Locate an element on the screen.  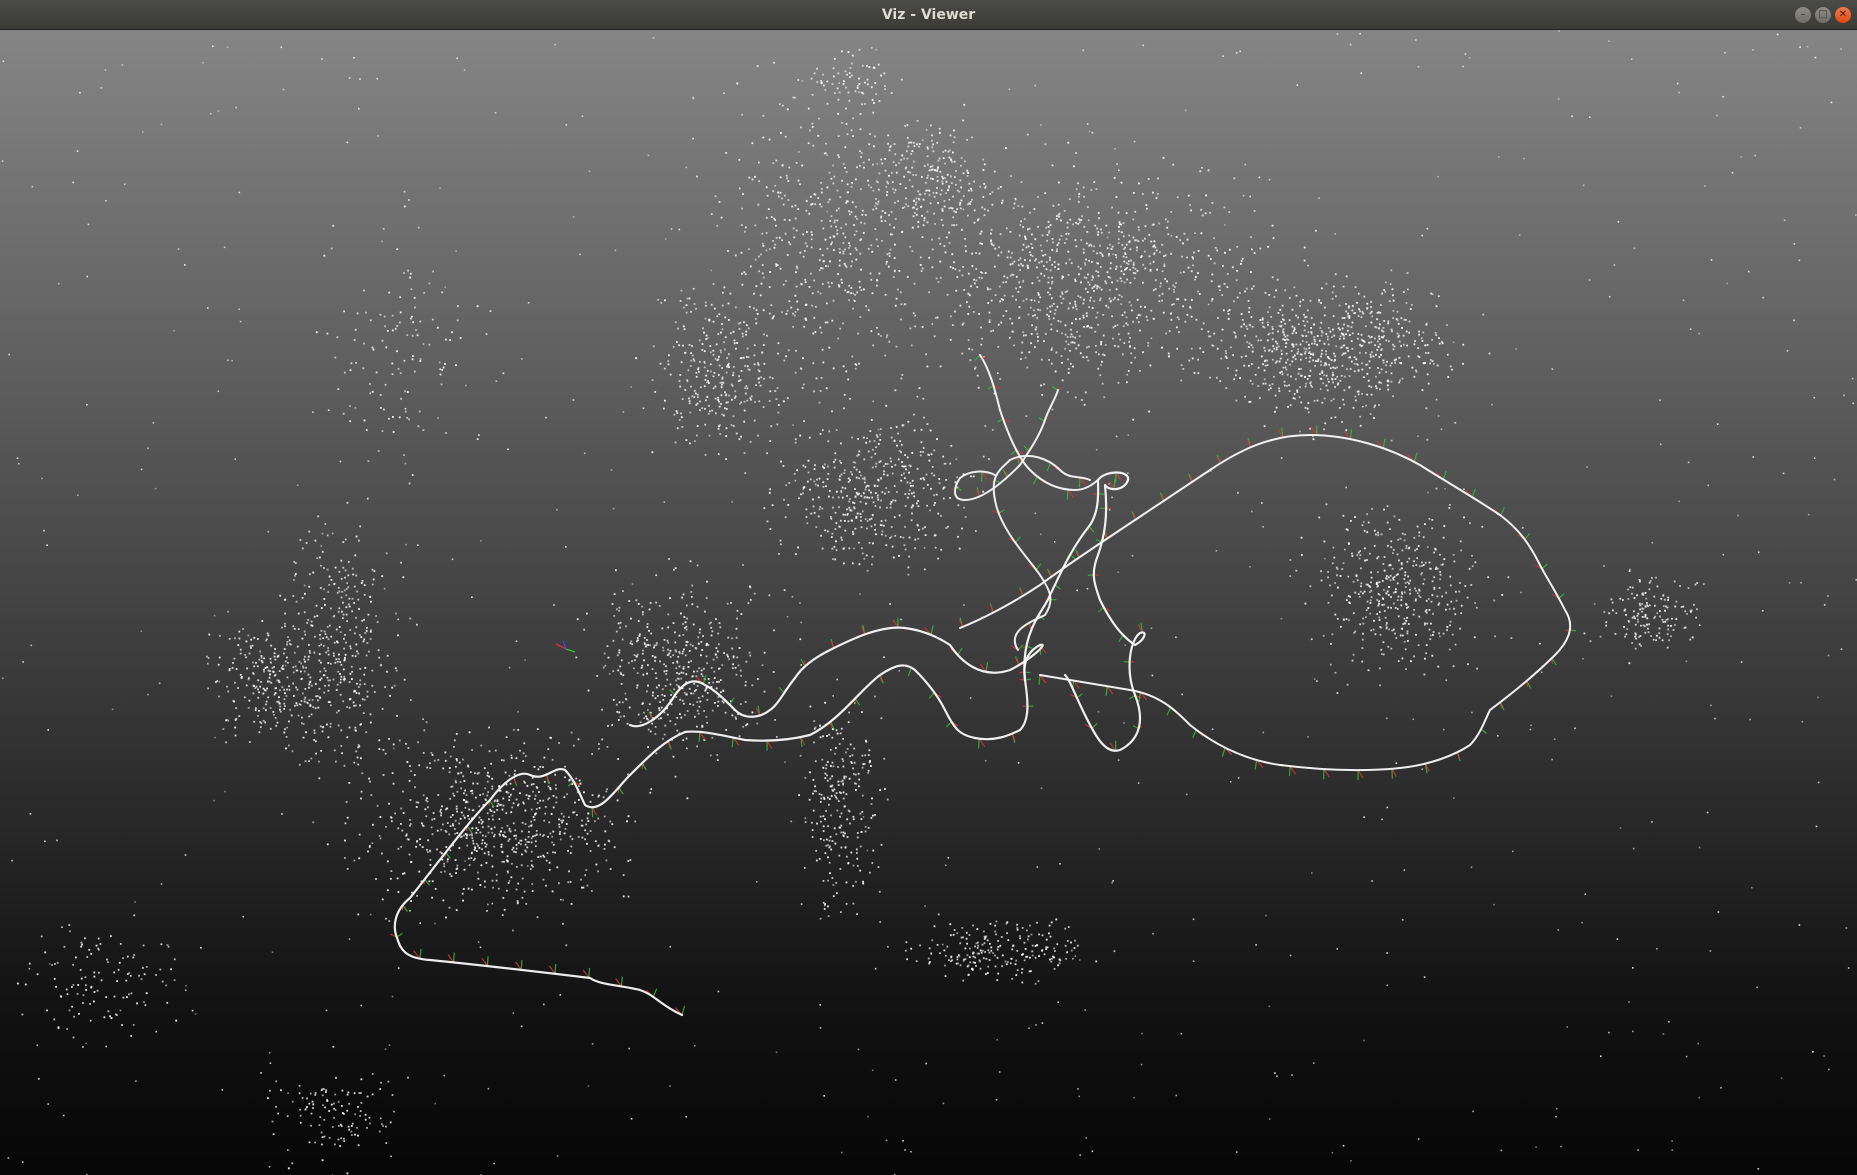
window-title: Viz - Viewer is located at coordinates (928, 15).